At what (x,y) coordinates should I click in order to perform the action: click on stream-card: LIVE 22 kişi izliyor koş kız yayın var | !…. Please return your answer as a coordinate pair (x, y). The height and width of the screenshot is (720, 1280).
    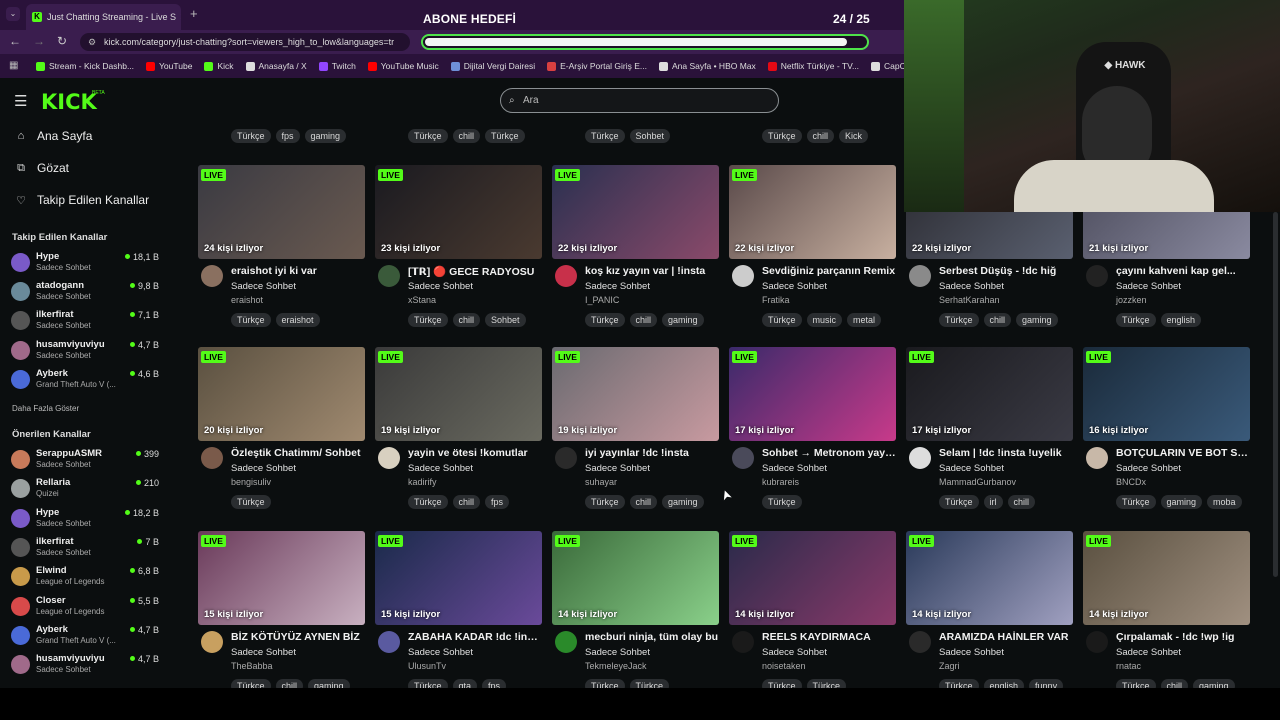
    Looking at the image, I should click on (635, 250).